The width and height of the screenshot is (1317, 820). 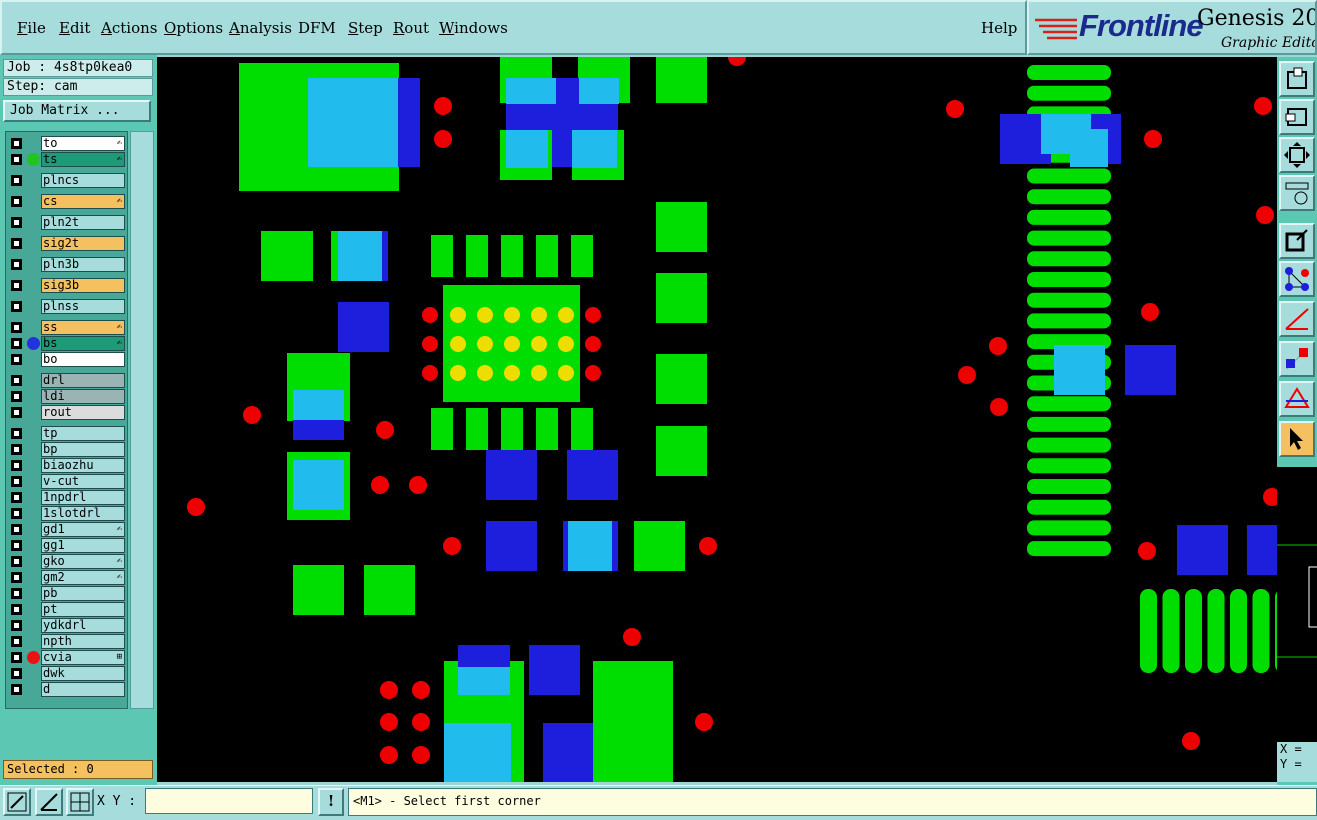 What do you see at coordinates (17, 802) in the screenshot?
I see `zoom-out-button` at bounding box center [17, 802].